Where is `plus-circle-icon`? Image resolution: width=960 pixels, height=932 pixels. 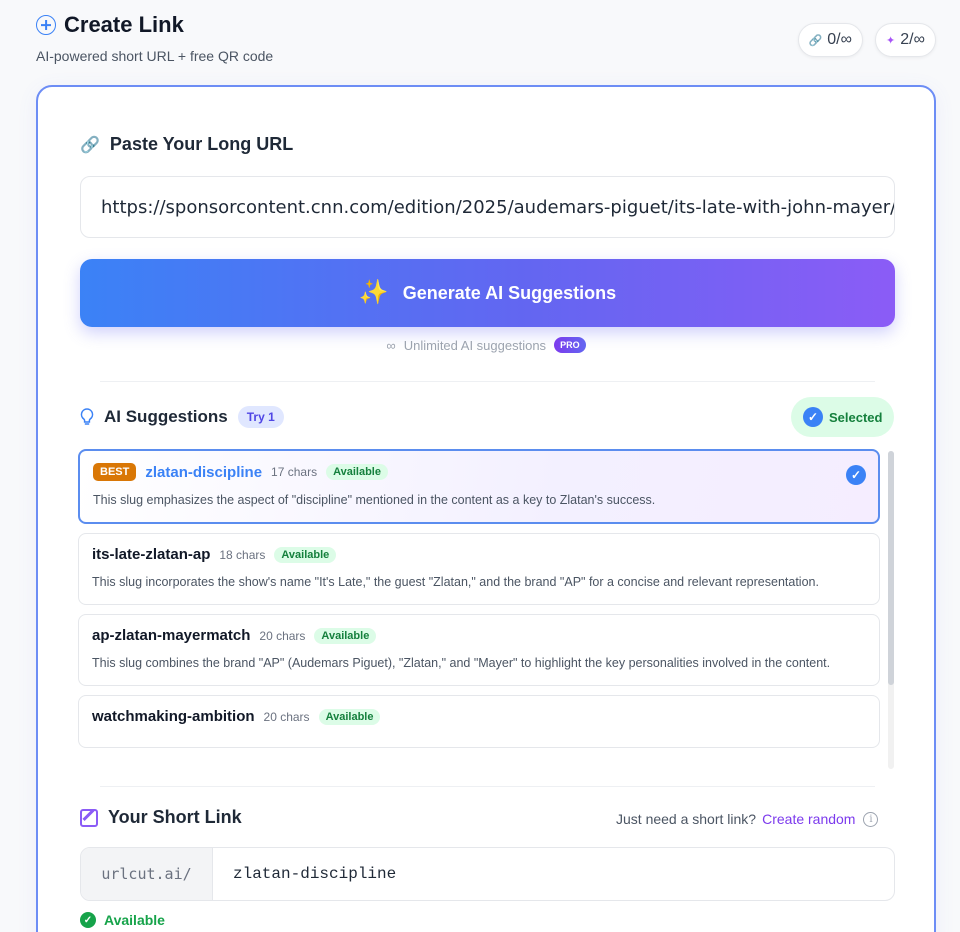 plus-circle-icon is located at coordinates (46, 25).